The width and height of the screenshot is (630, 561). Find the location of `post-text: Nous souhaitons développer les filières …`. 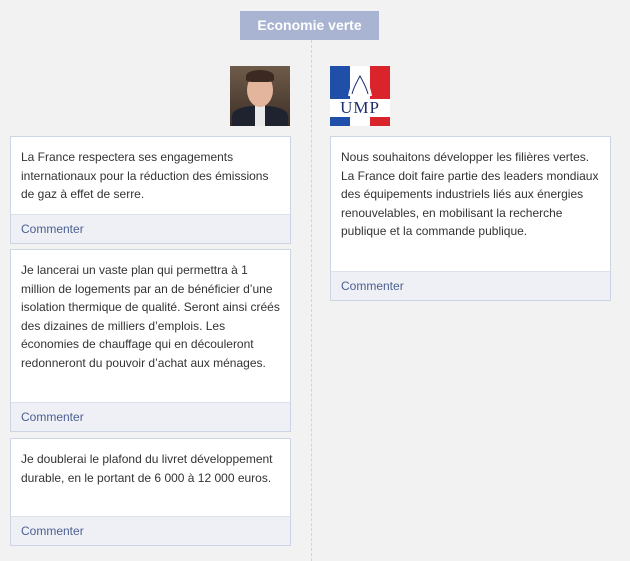

post-text: Nous souhaitons développer les filières … is located at coordinates (470, 194).